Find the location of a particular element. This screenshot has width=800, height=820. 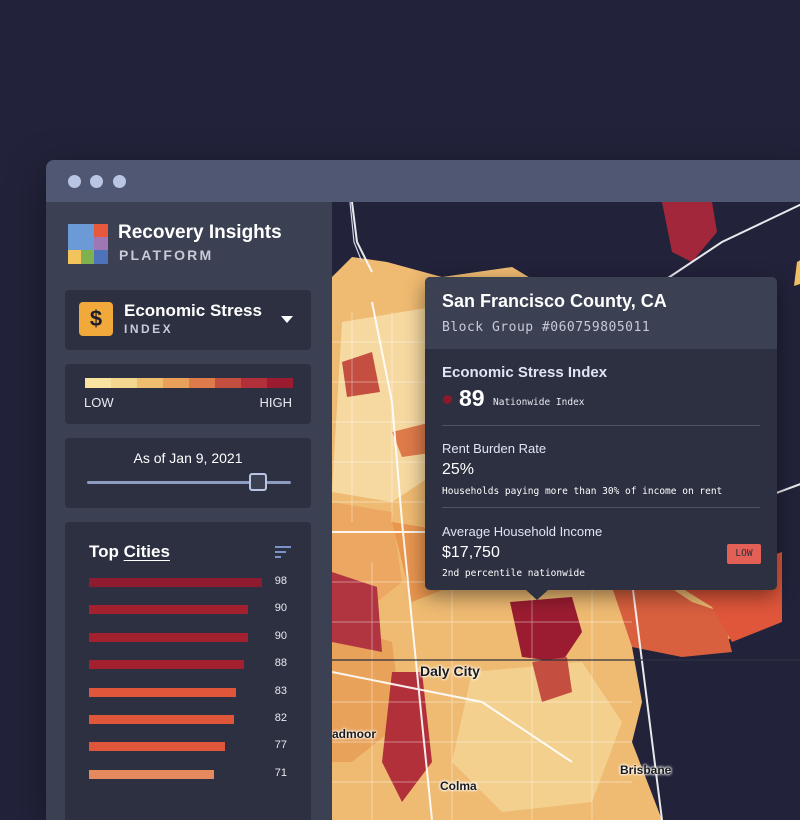

tooltip-score: 89 is located at coordinates (472, 398).